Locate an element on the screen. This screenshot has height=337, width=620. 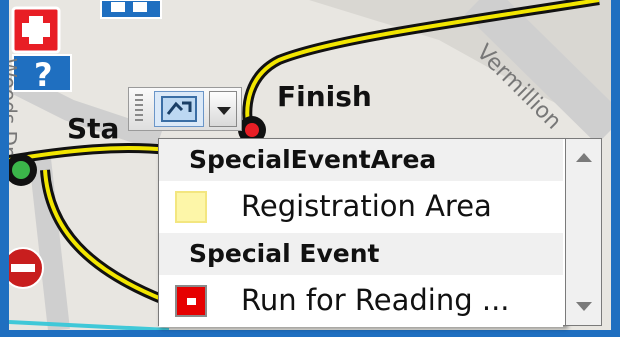
parking-icon is located at coordinates (131, 9).